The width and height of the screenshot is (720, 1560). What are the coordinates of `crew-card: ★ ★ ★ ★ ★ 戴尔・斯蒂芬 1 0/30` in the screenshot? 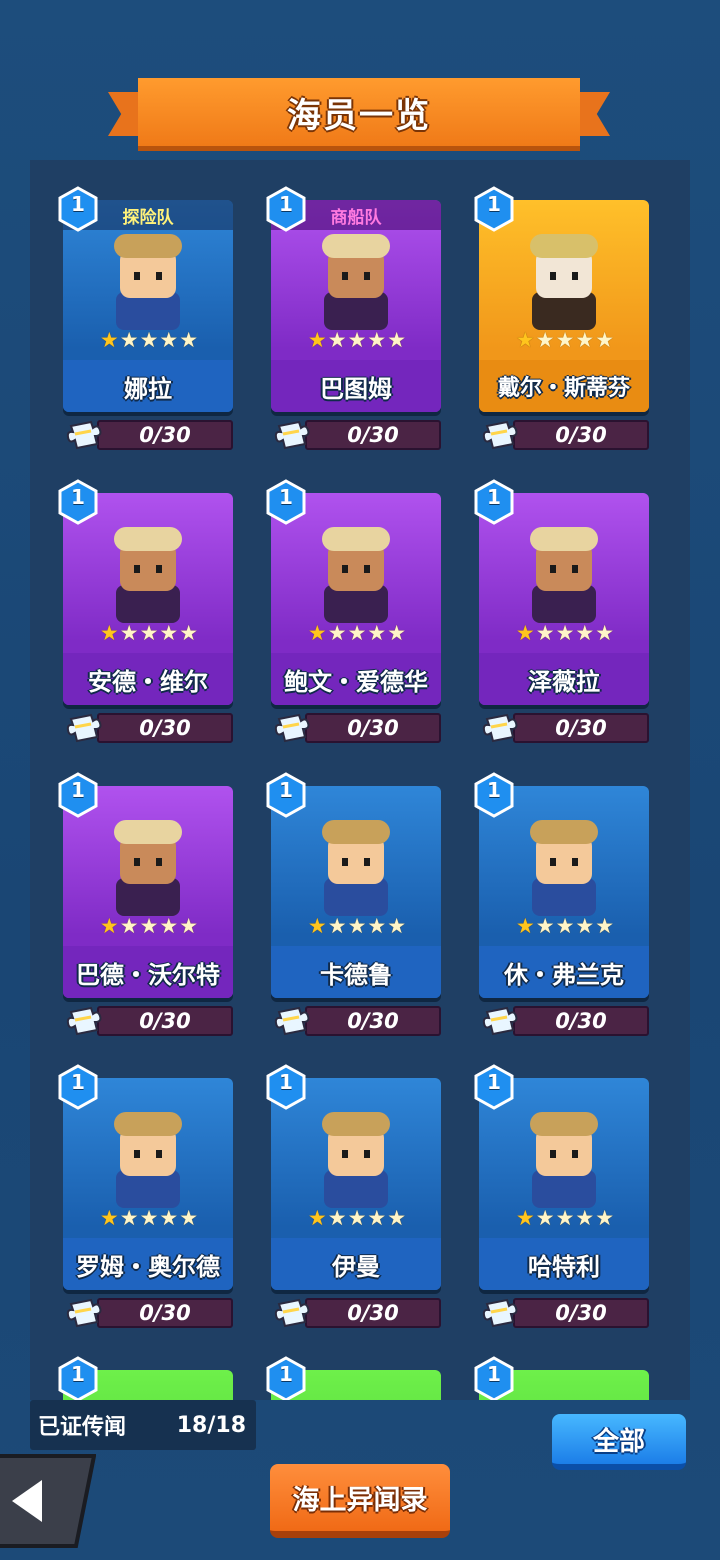 It's located at (561, 318).